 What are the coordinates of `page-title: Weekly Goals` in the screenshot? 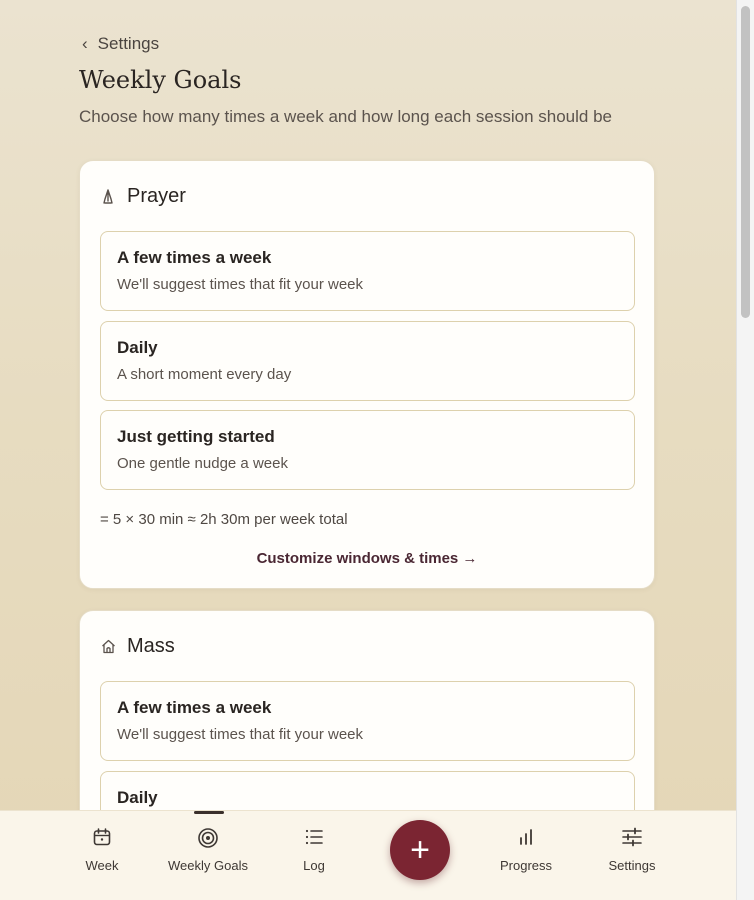 It's located at (160, 80).